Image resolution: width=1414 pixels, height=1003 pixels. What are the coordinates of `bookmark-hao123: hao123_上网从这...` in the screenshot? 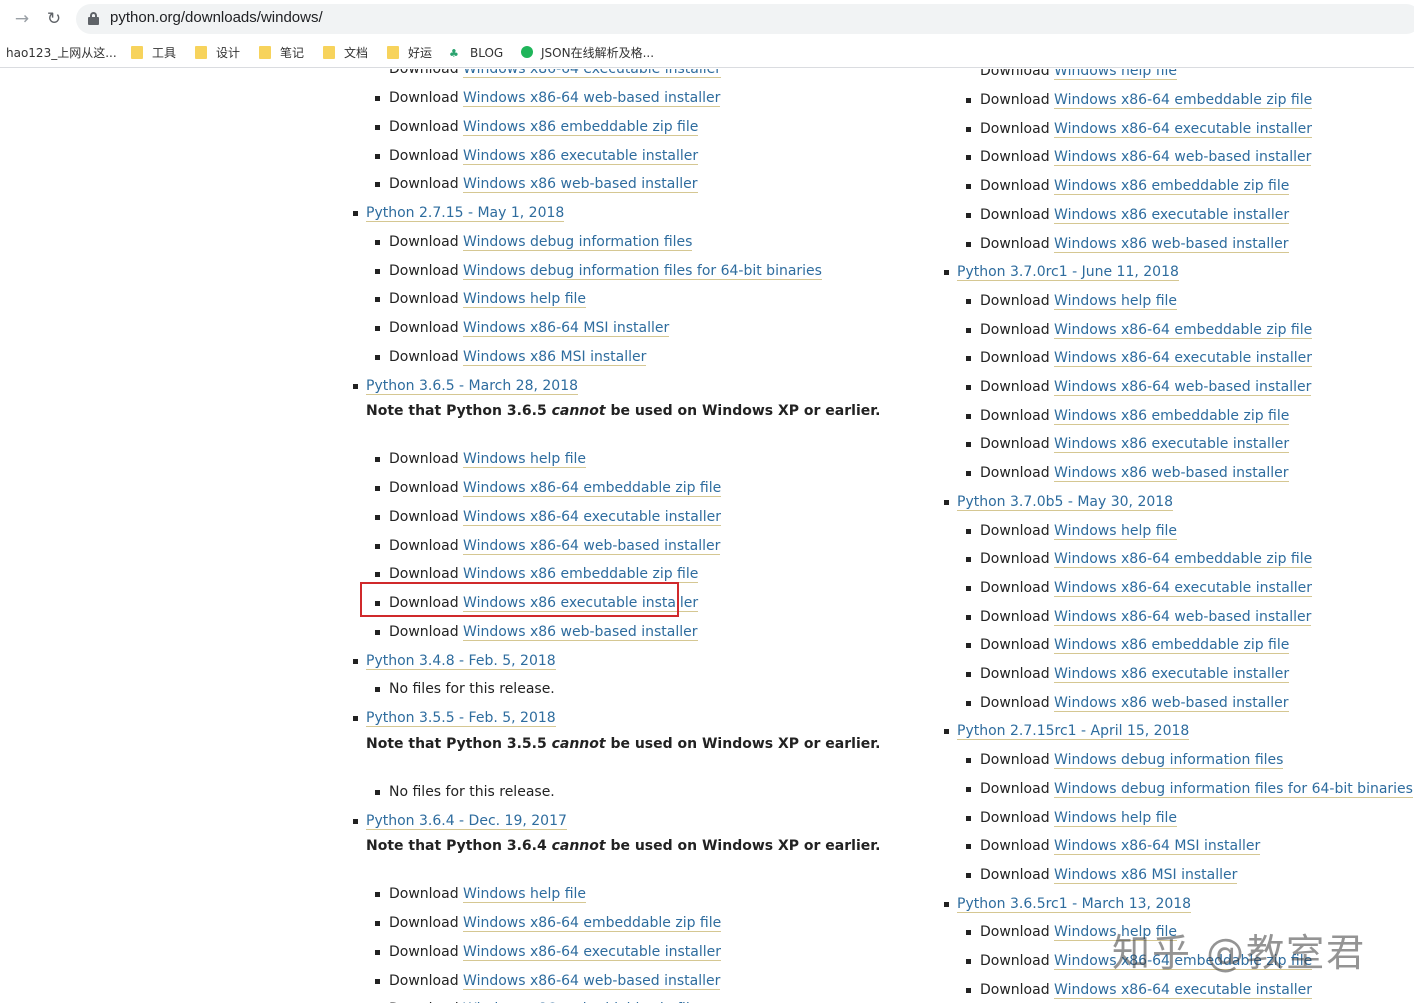 It's located at (61, 53).